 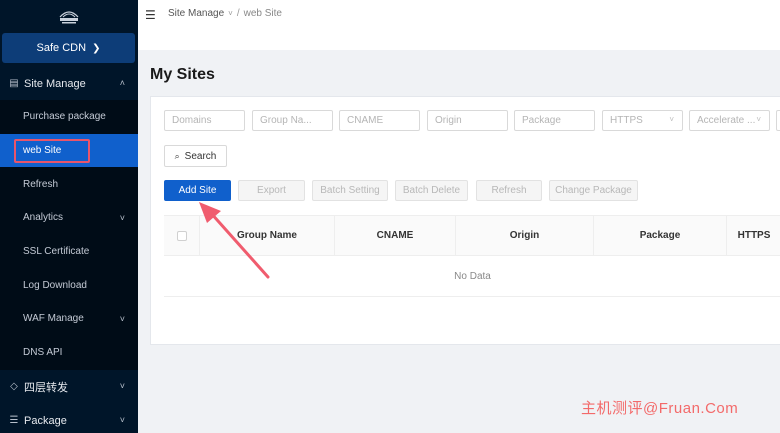 What do you see at coordinates (192, 120) in the screenshot?
I see `domains-placeholder: Domains` at bounding box center [192, 120].